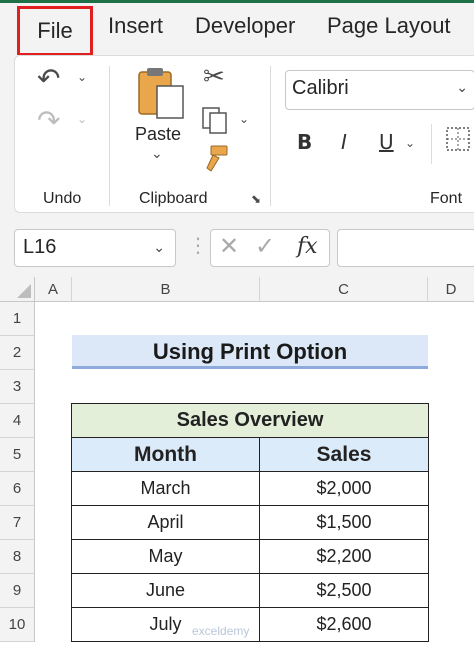 The image size is (474, 654). I want to click on column-header-b: B, so click(166, 289).